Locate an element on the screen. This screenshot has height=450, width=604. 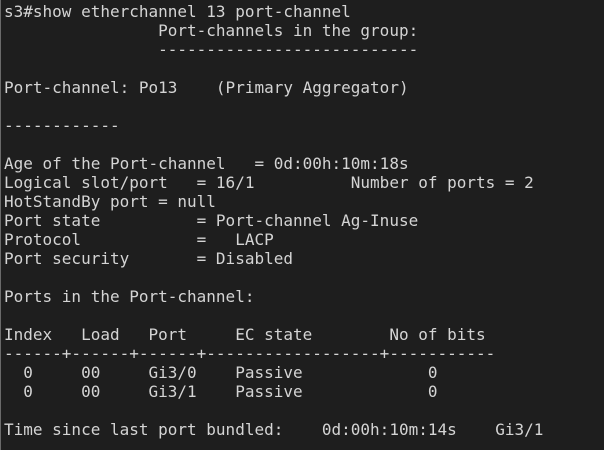
terminal-command-line: s3#show etherchannel 13 port-channel is located at coordinates (177, 11).